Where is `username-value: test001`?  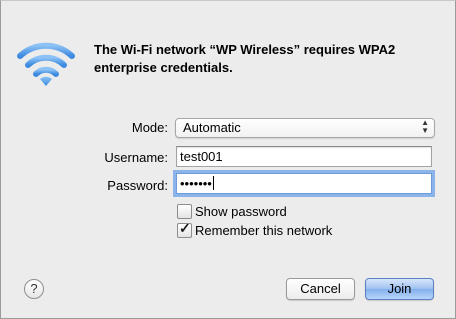
username-value: test001 is located at coordinates (201, 156).